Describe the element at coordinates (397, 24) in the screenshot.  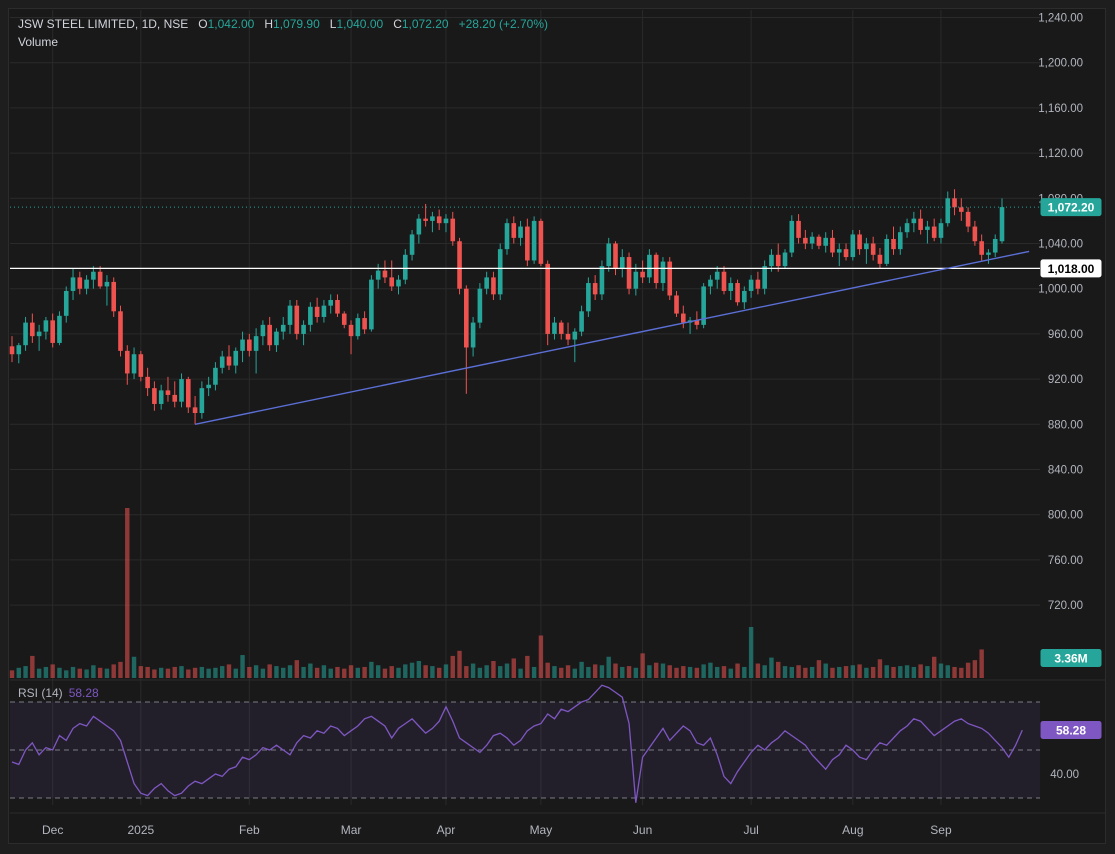
I see `close-label: C` at that location.